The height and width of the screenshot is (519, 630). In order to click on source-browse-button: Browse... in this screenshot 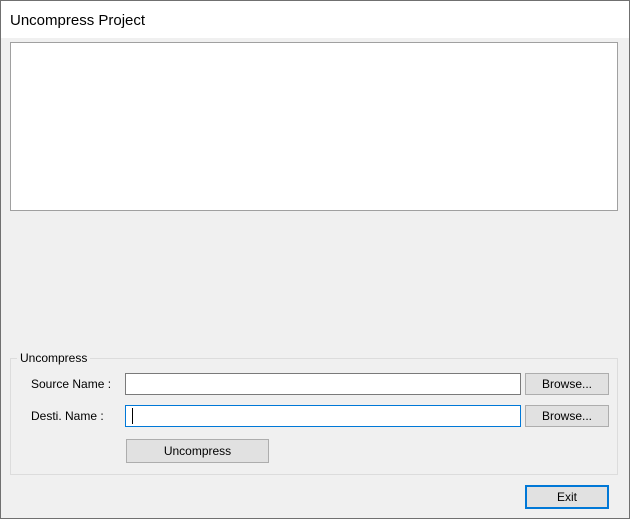, I will do `click(567, 384)`.